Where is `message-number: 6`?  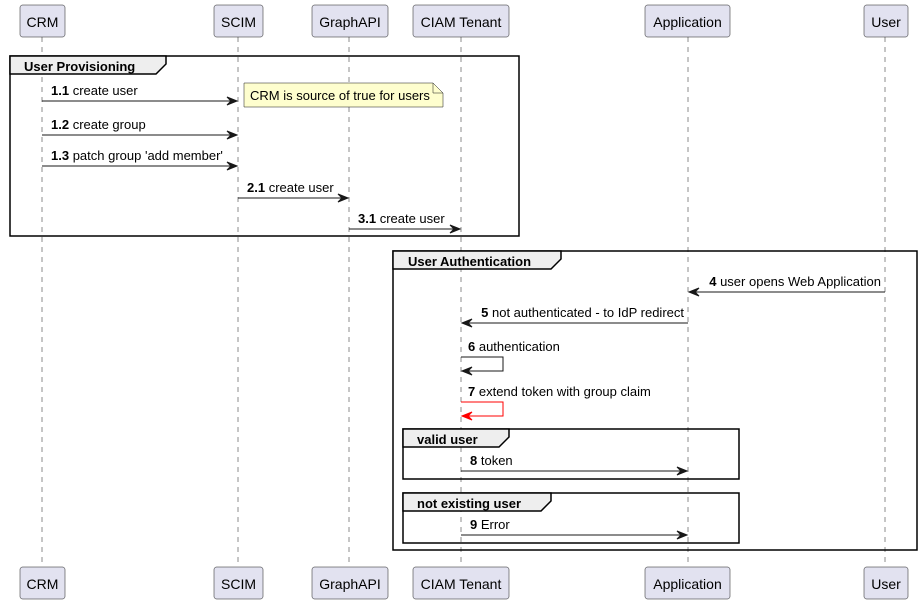 message-number: 6 is located at coordinates (471, 346).